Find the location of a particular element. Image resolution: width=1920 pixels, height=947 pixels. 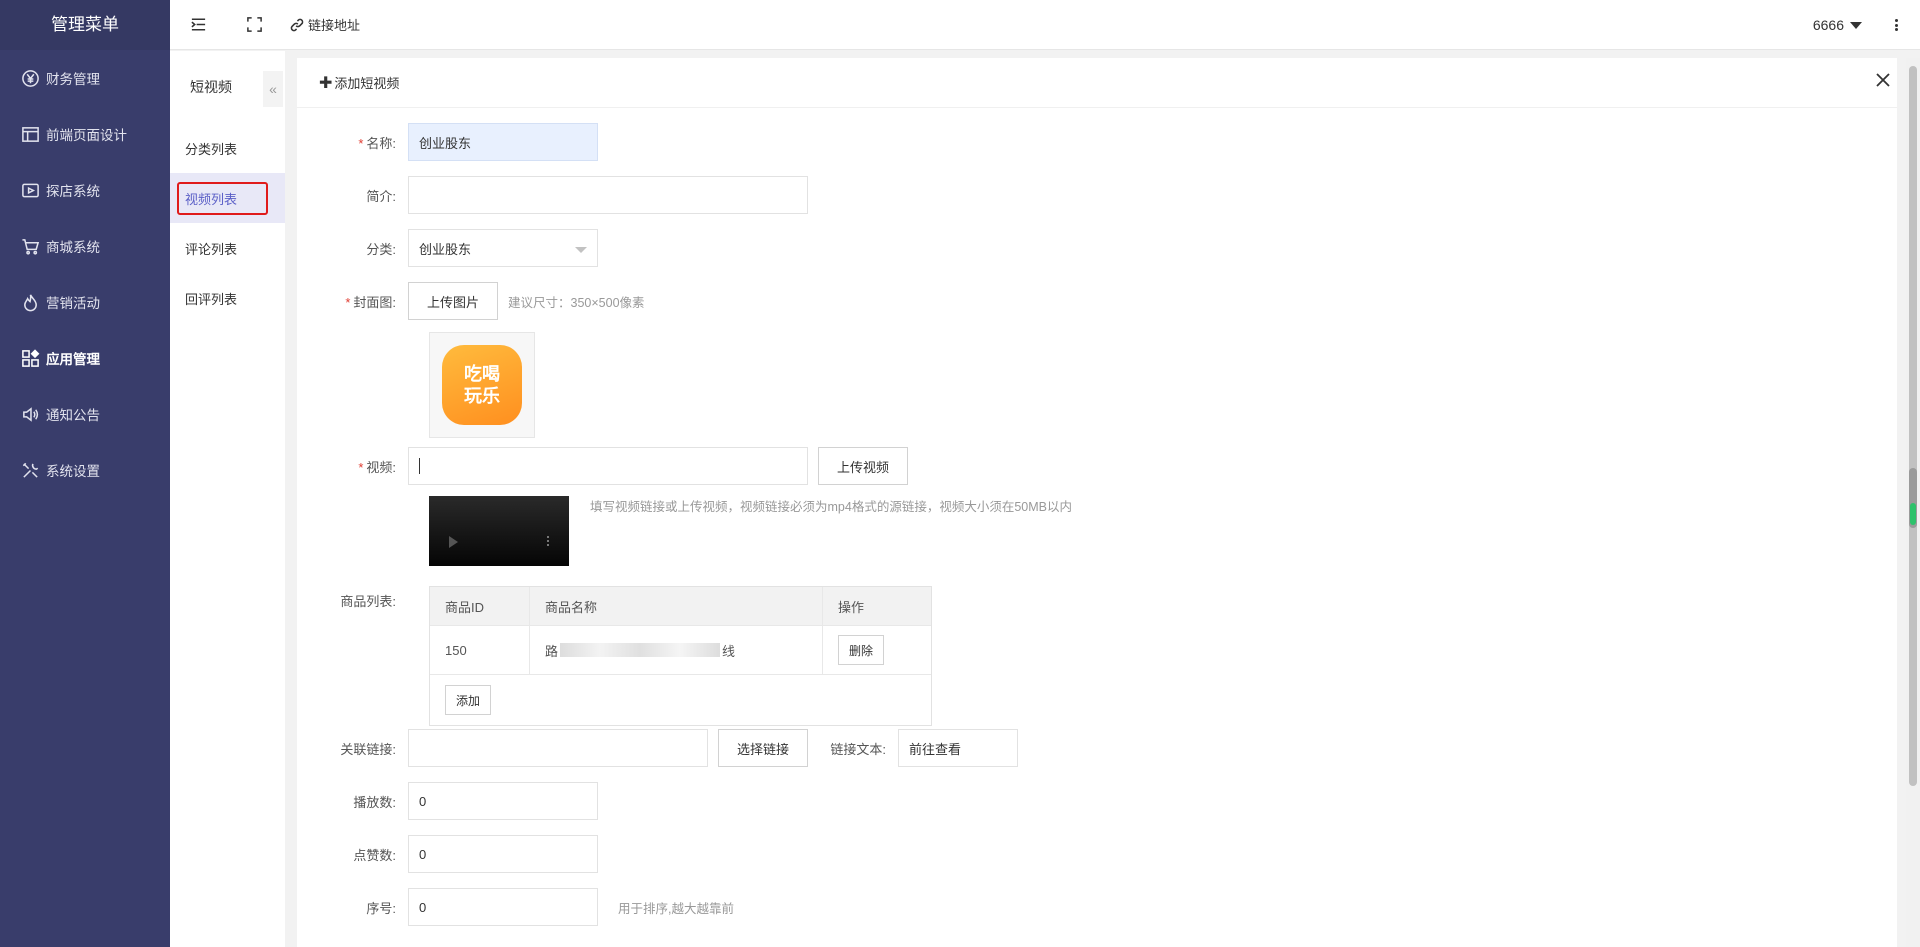

plays-input: 0 is located at coordinates (503, 801).